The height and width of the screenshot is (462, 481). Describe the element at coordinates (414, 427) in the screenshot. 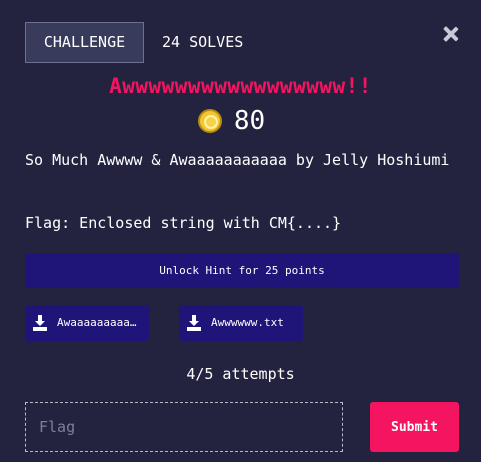

I see `submit-button: Submit` at that location.